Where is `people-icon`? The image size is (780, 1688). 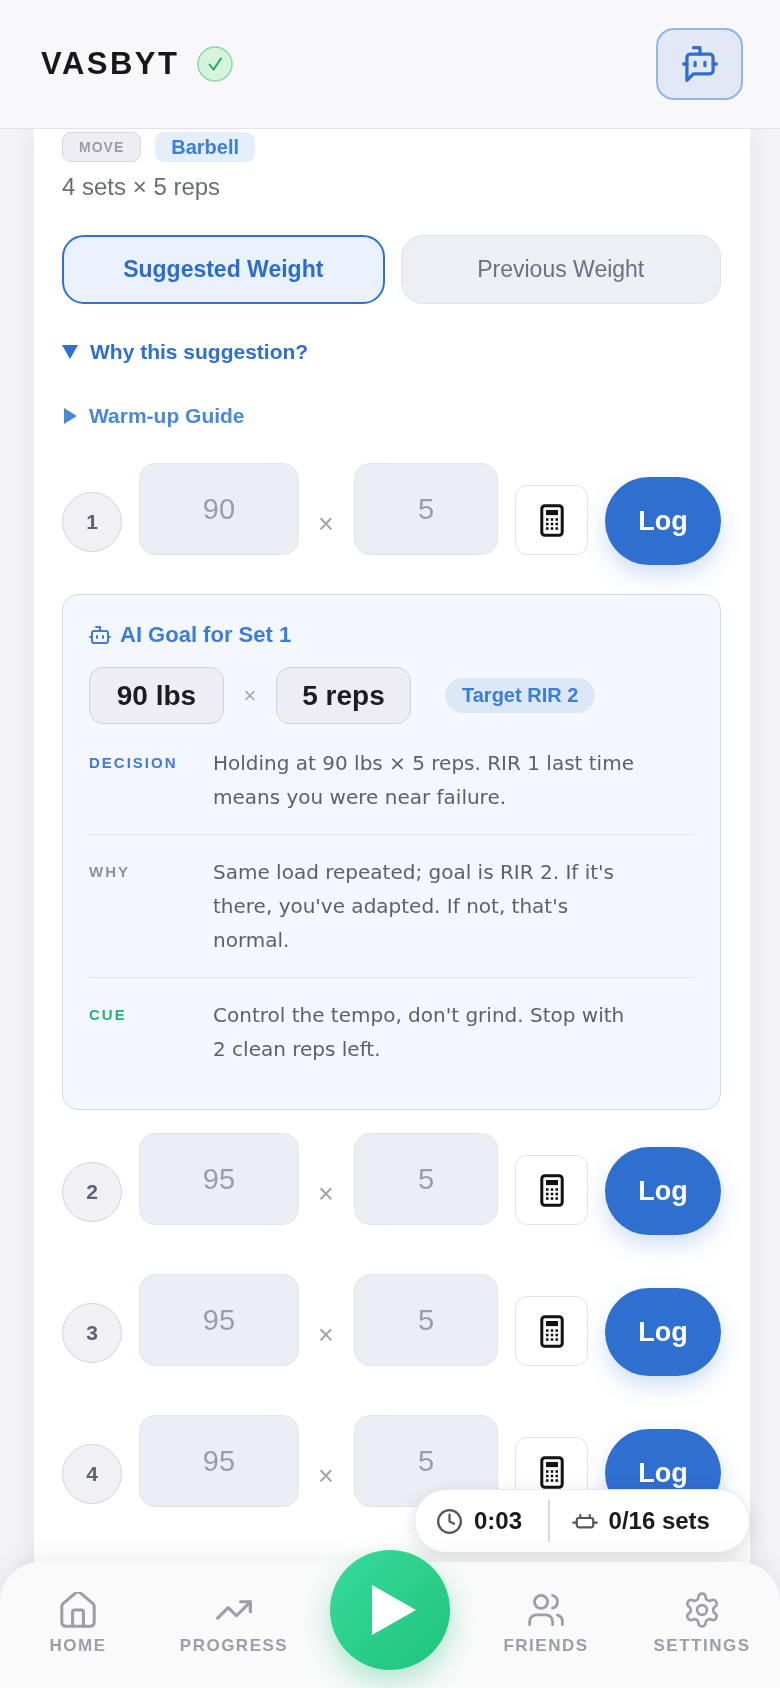
people-icon is located at coordinates (546, 1610).